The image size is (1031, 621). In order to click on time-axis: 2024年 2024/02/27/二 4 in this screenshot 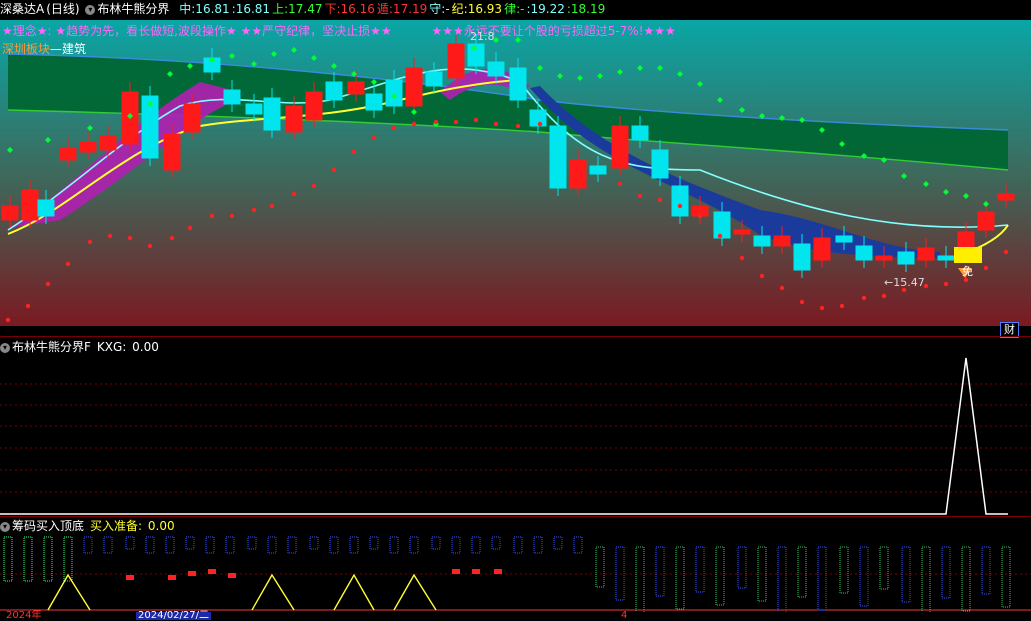, I will do `click(515, 615)`.